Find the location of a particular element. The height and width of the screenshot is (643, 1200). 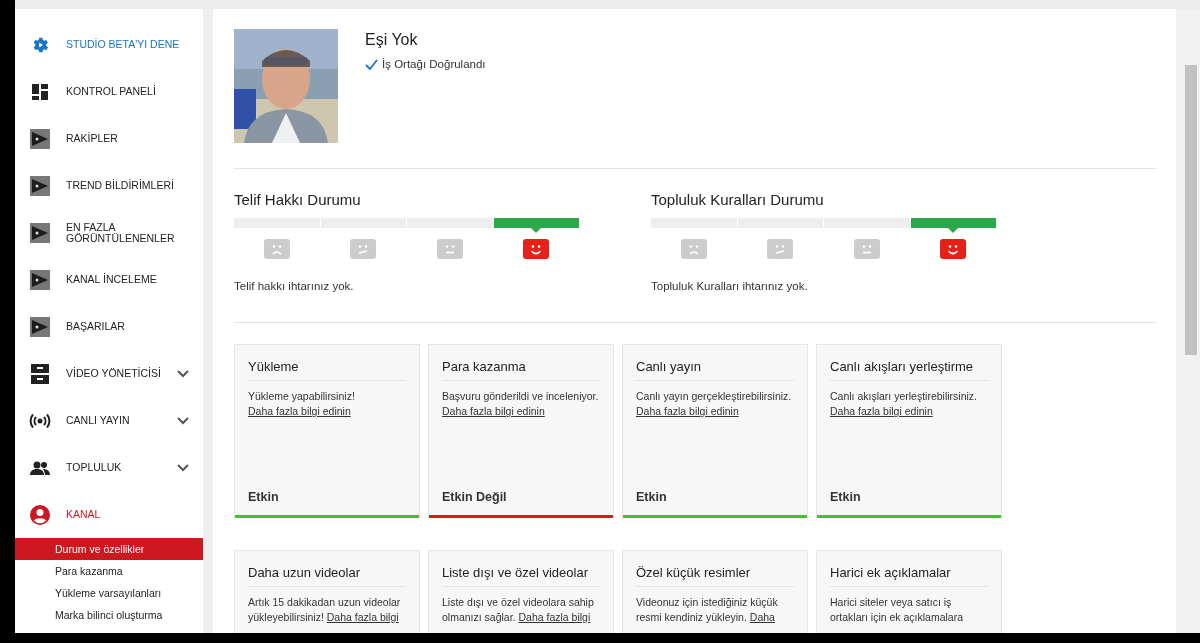

card-title: Özel küçük resimler is located at coordinates (715, 576).